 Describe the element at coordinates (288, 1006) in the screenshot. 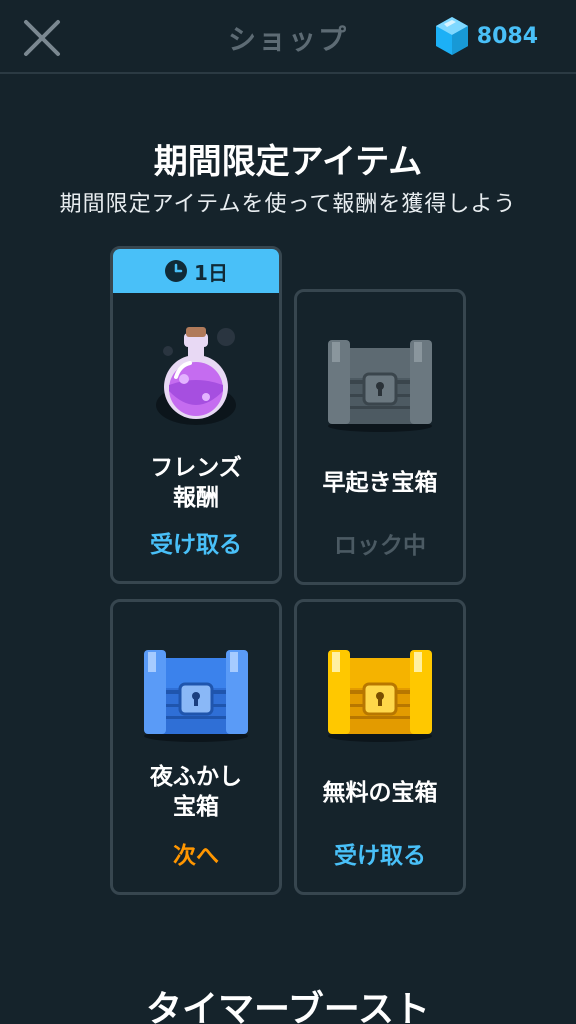

I see `timer-boost-title: タイマーブースト` at that location.